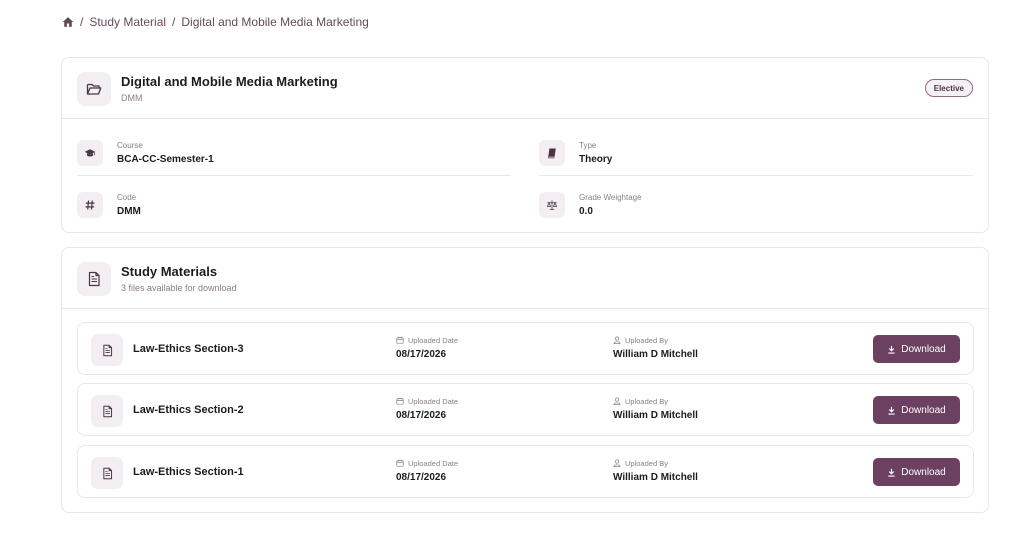 This screenshot has width=1024, height=533. I want to click on detail-label: Course, so click(130, 145).